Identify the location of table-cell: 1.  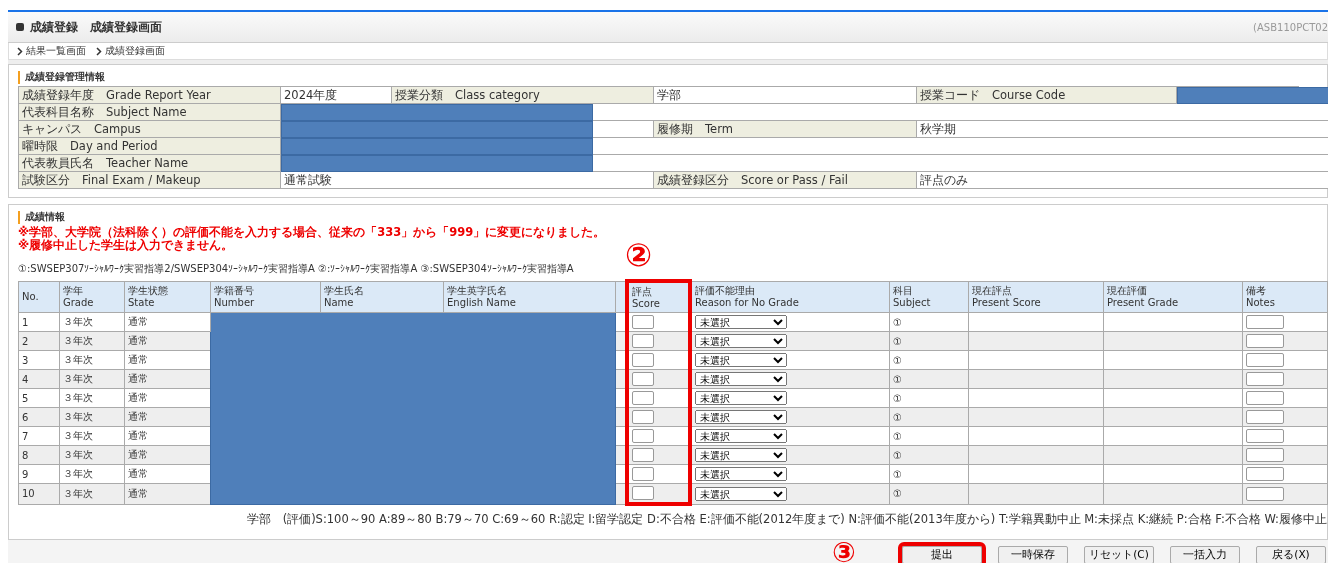
(39, 322).